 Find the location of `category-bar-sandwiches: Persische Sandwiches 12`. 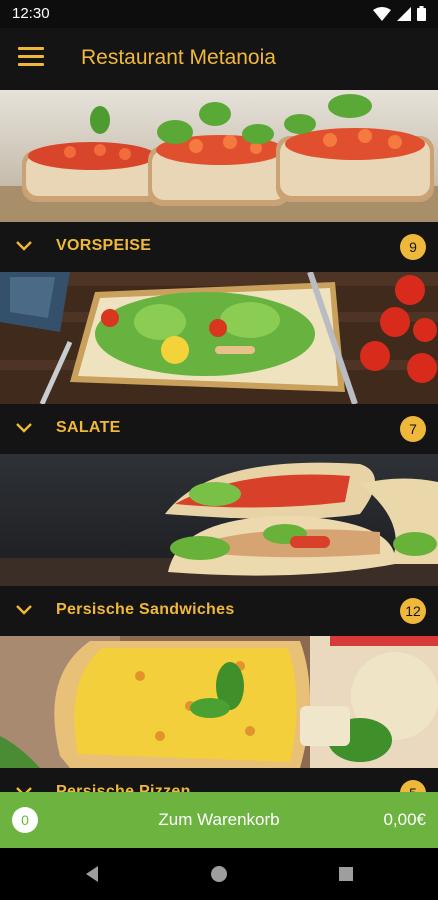

category-bar-sandwiches: Persische Sandwiches 12 is located at coordinates (219, 611).